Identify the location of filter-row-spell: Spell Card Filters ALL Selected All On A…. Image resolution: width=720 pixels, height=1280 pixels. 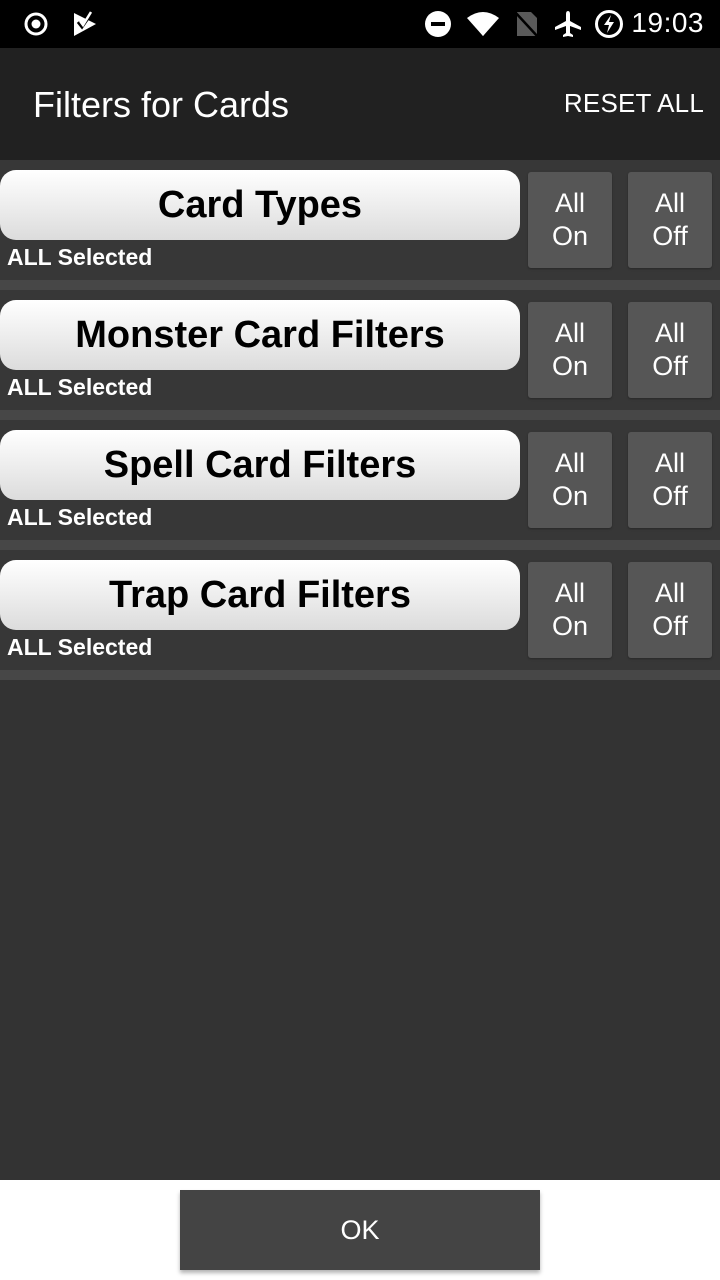
(360, 485).